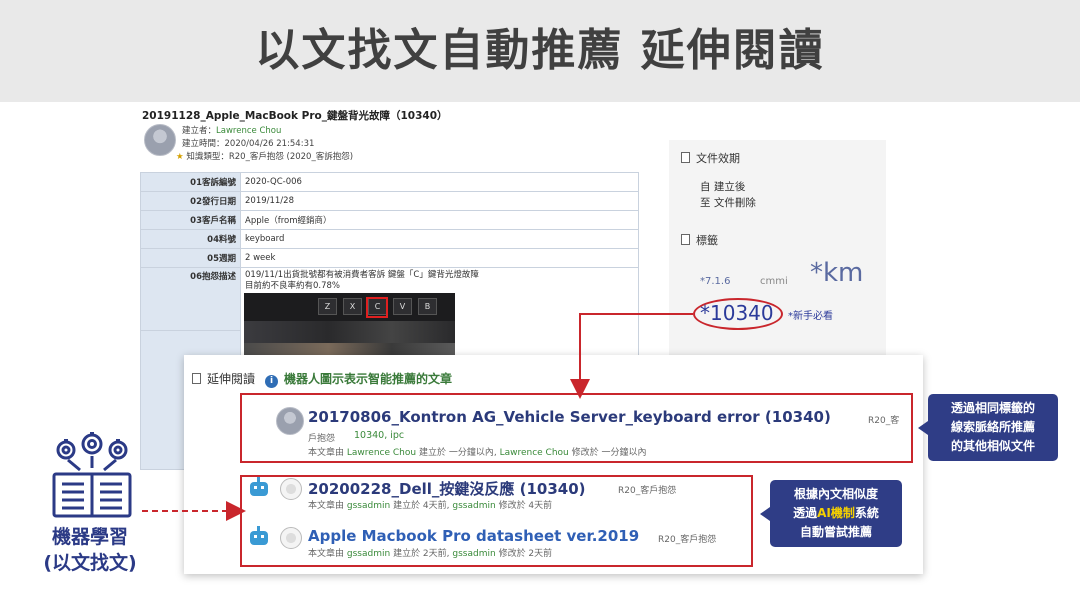 This screenshot has width=1080, height=606. I want to click on table-row: 03客戶名稱 Apple（from經銷商）, so click(389, 220).